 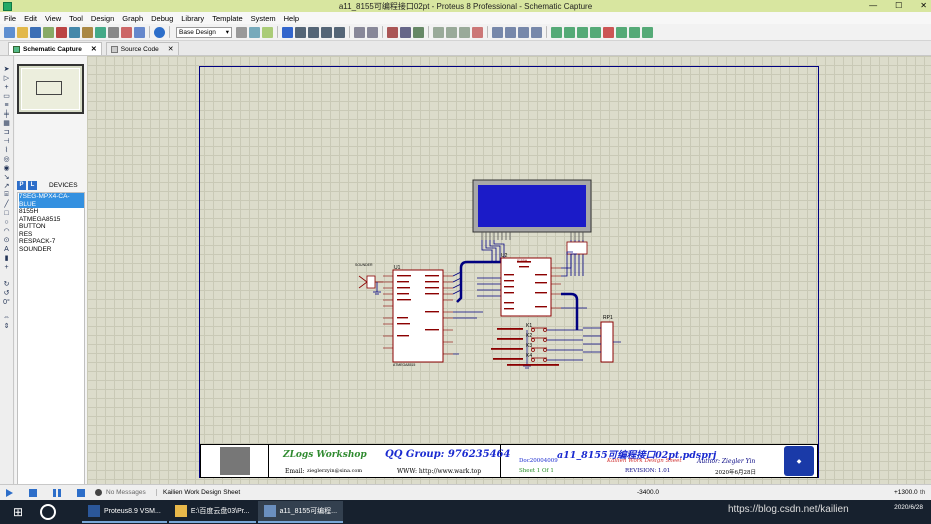 I want to click on search-tag-icon, so click(x=569, y=32).